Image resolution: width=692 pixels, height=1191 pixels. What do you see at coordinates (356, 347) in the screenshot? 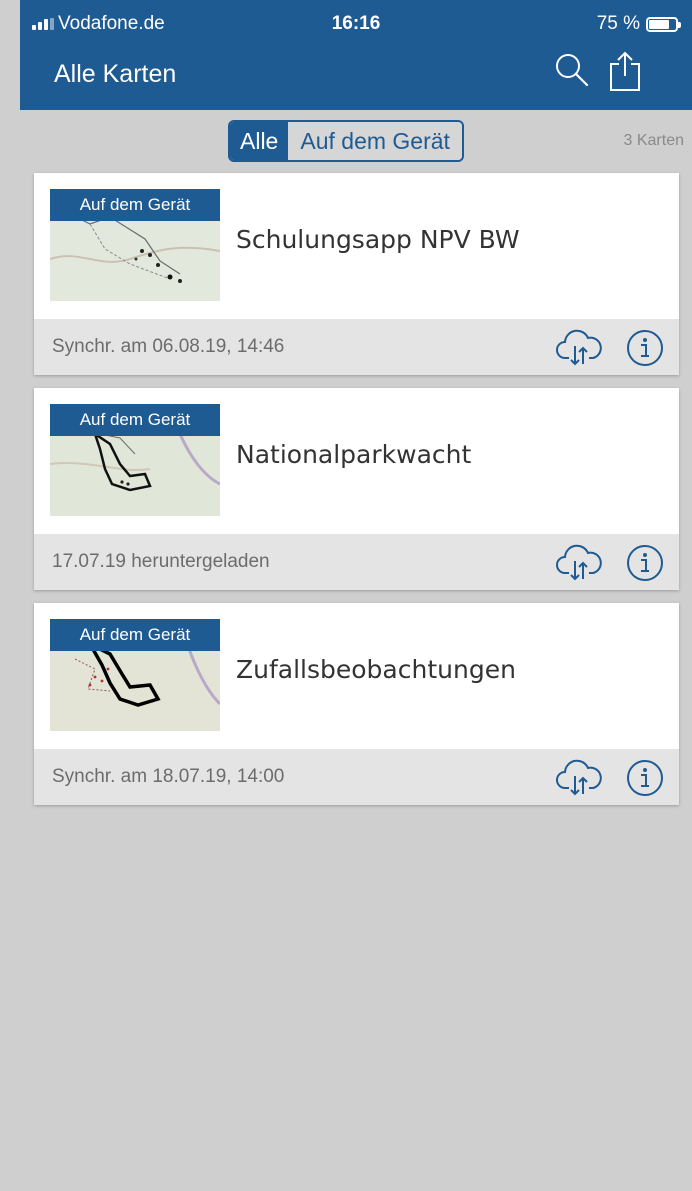
I see `card-footer: Synchr. am 06.08.19, 14:46` at bounding box center [356, 347].